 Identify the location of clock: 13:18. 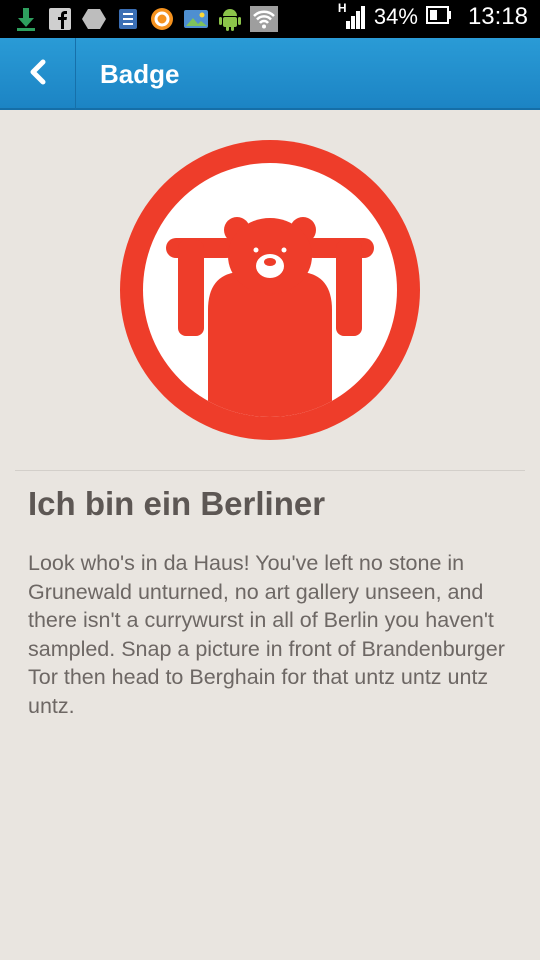
(497, 16).